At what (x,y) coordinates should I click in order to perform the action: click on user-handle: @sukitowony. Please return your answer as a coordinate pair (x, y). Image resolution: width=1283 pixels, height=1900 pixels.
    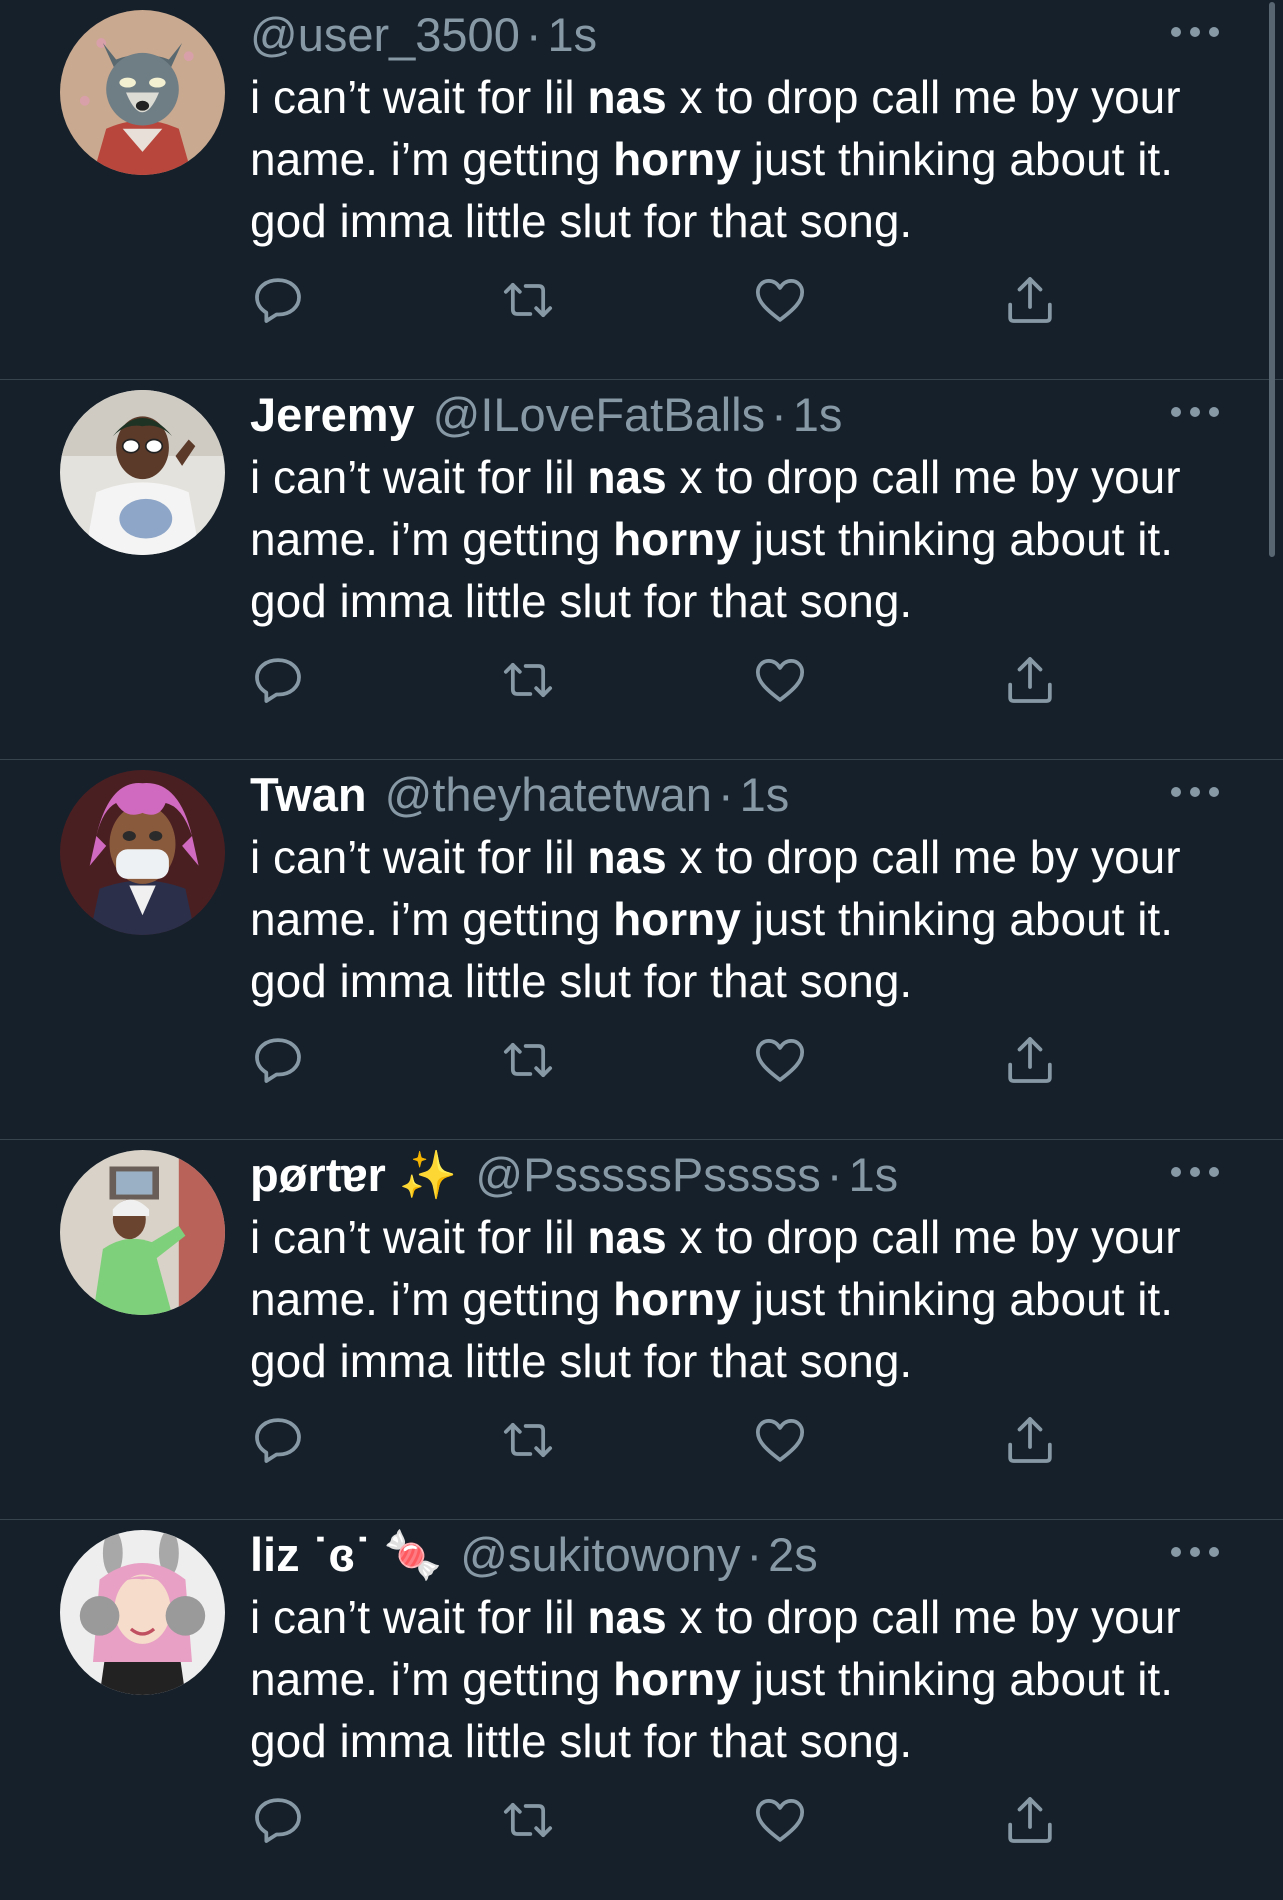
    Looking at the image, I should click on (600, 1554).